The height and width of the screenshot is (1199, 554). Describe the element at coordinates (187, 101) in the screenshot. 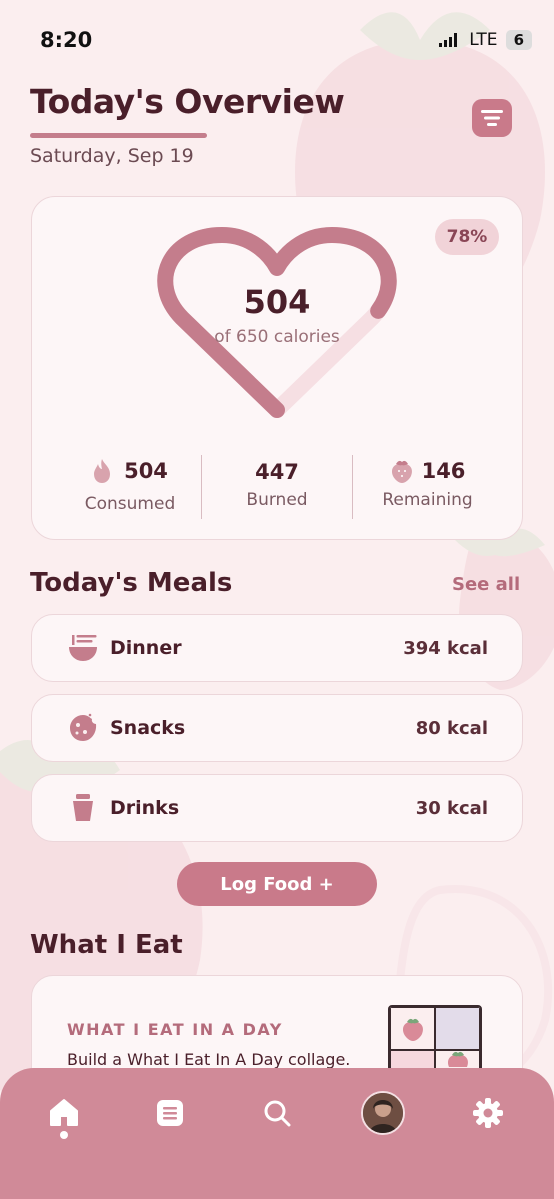

I see `page-title: Today's Overview` at that location.